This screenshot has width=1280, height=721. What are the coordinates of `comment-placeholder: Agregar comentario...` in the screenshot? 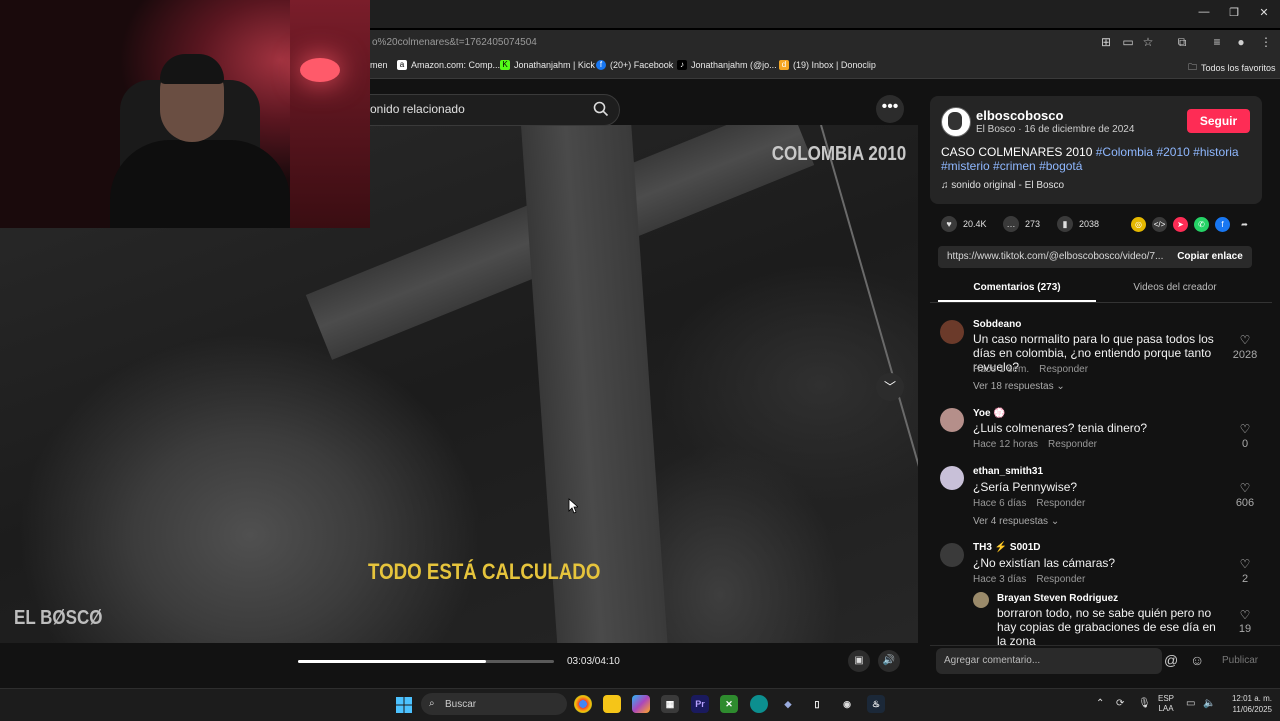 It's located at (992, 660).